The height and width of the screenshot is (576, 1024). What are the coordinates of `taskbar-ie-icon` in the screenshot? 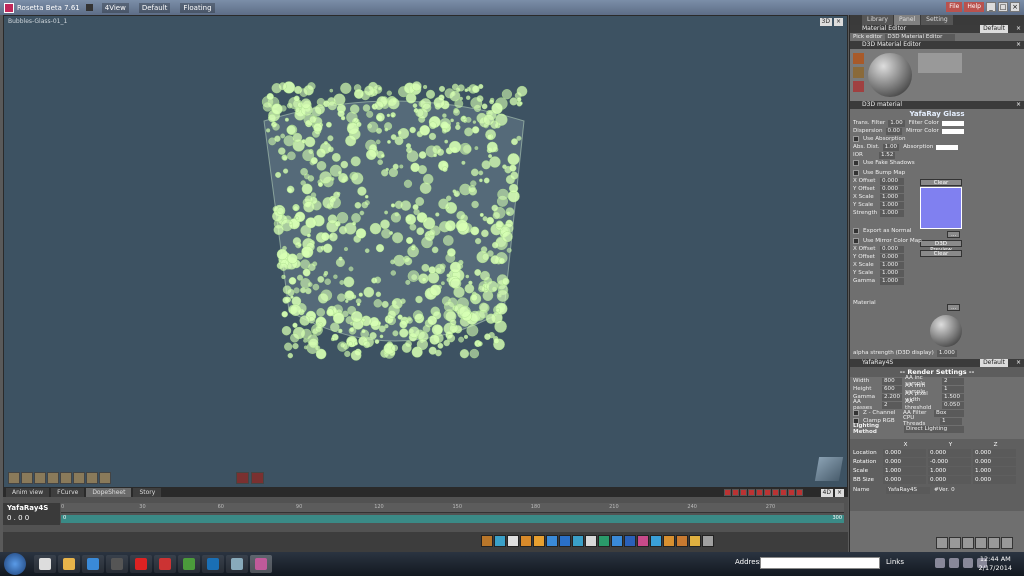 It's located at (93, 564).